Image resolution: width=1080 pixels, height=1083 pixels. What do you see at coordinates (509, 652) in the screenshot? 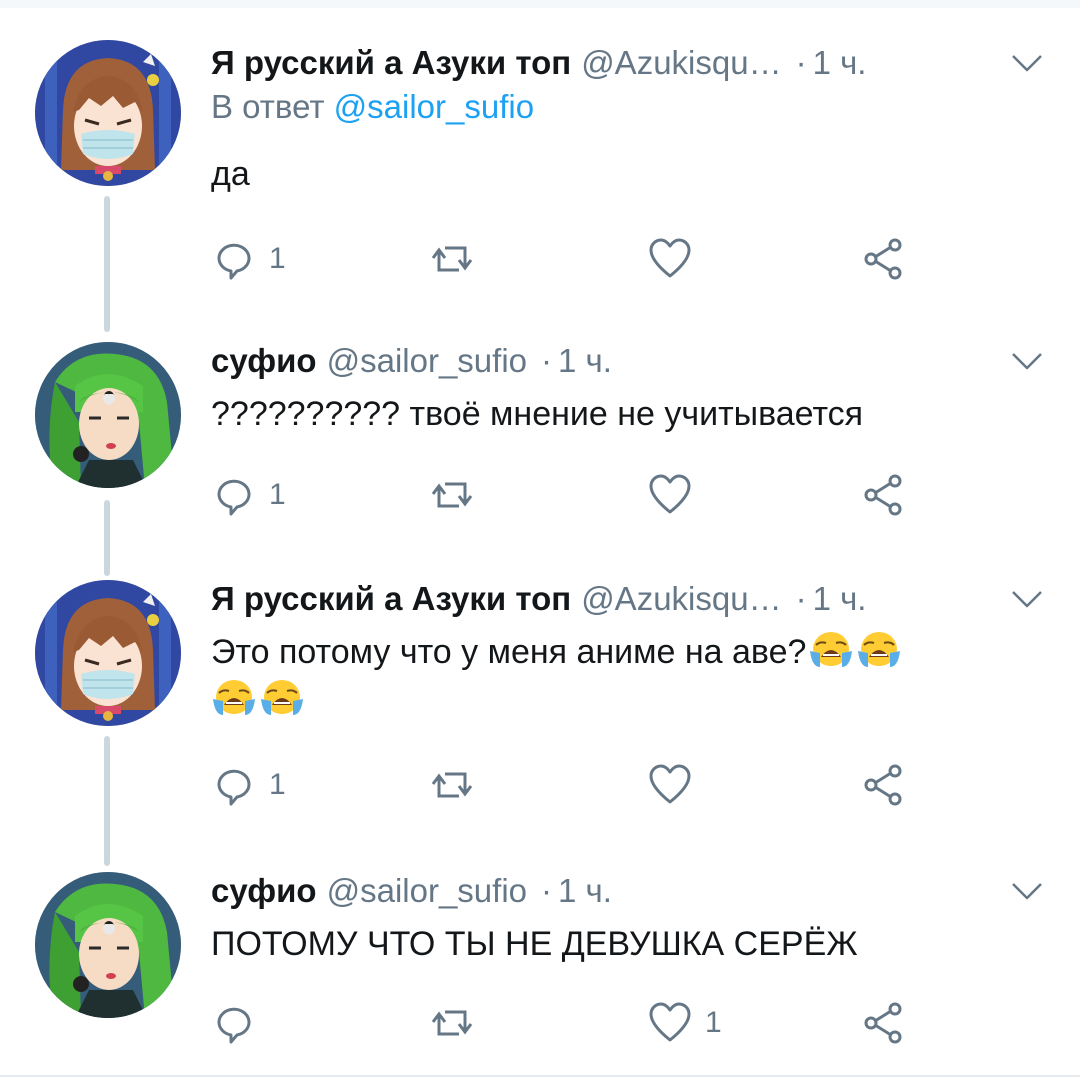
I see `tweet-text: Это потому что у меня аниме на аве?` at bounding box center [509, 652].